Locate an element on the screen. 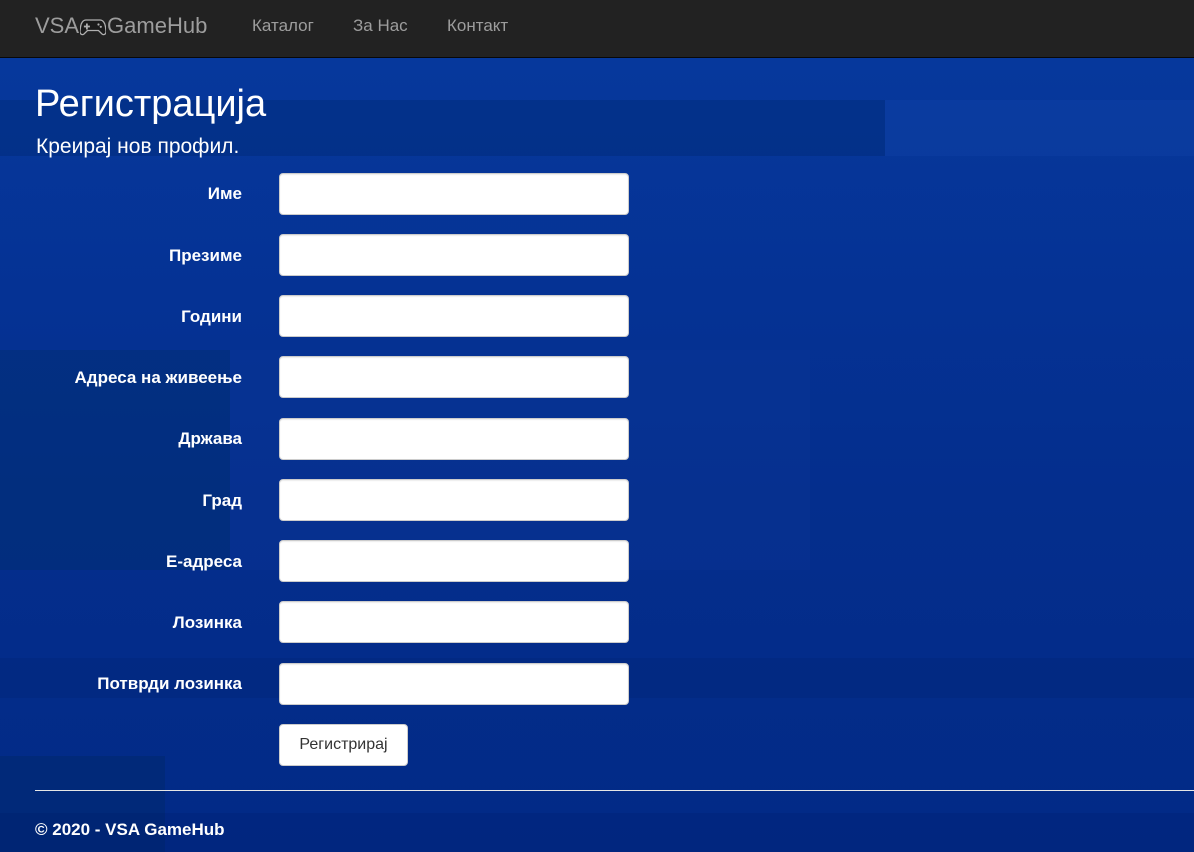 Image resolution: width=1194 pixels, height=852 pixels. address-label: Адреса на живеење is located at coordinates (158, 377).